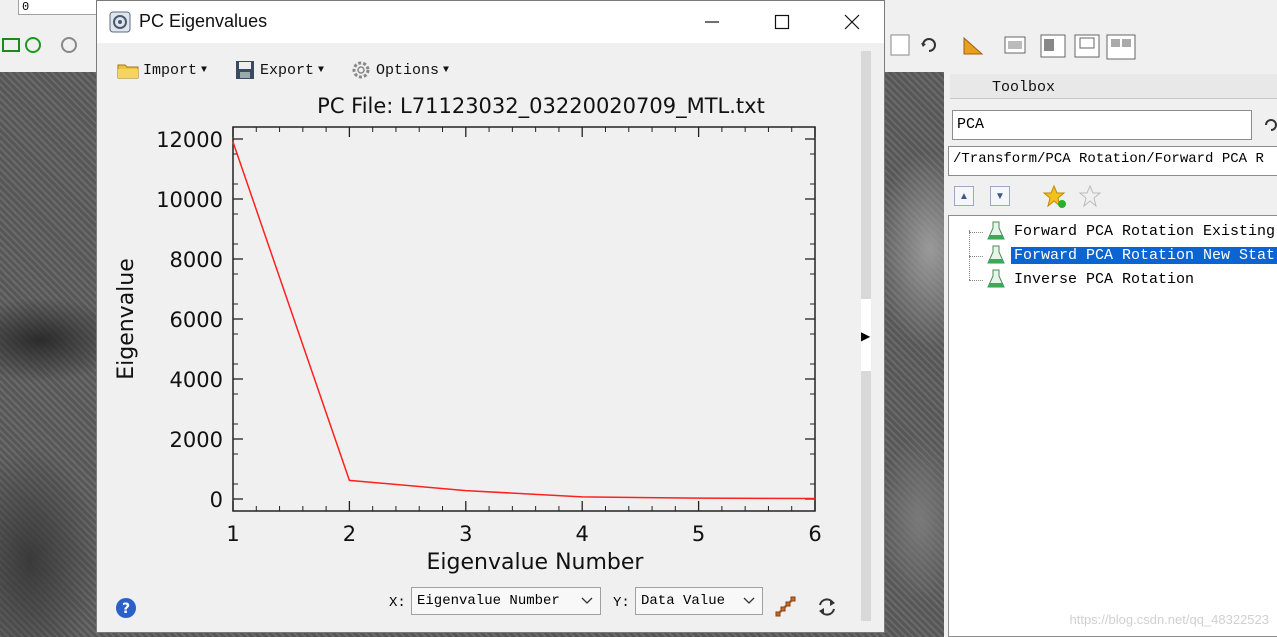 The image size is (1277, 637). I want to click on toolbar-tool-icon, so click(11, 45).